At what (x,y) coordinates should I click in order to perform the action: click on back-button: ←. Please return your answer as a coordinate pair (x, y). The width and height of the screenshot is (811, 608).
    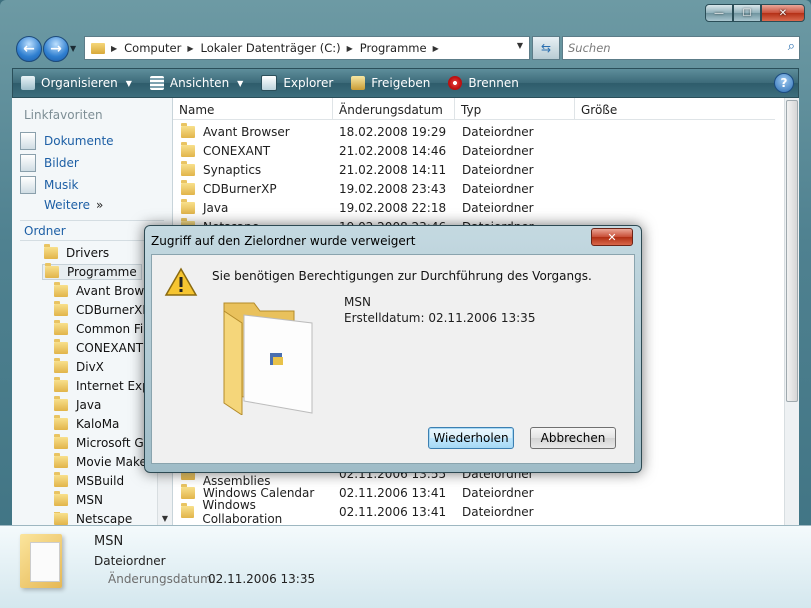
    Looking at the image, I should click on (29, 49).